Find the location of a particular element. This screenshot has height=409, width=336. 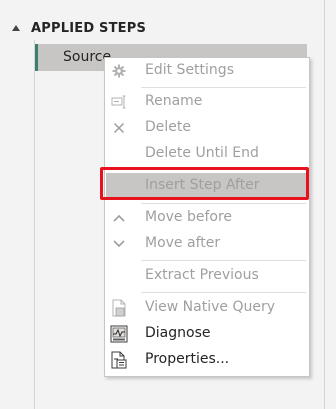

applied-steps-header: APPLIED STEPS is located at coordinates (79, 28).